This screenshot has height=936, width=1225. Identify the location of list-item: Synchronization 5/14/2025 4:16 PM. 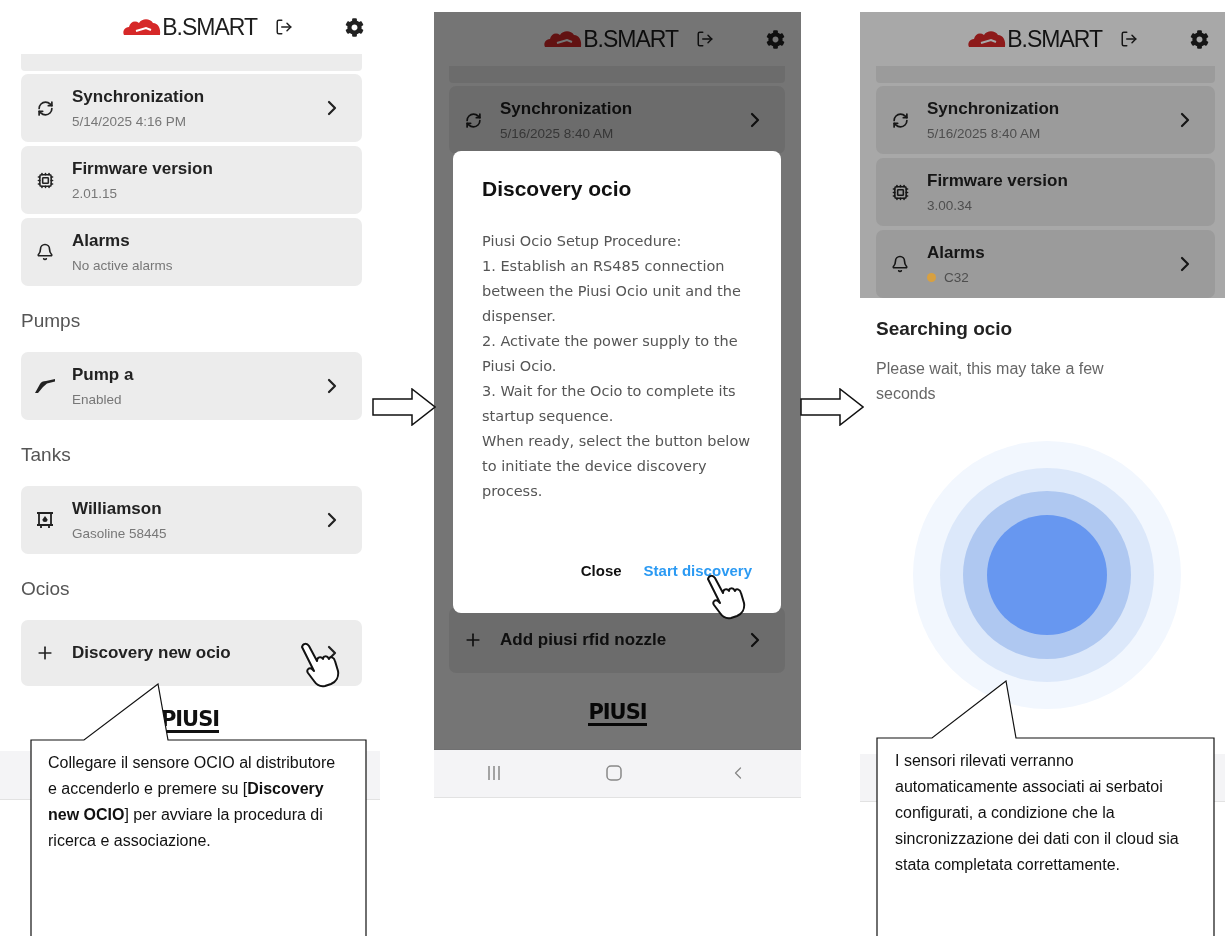
(191, 108).